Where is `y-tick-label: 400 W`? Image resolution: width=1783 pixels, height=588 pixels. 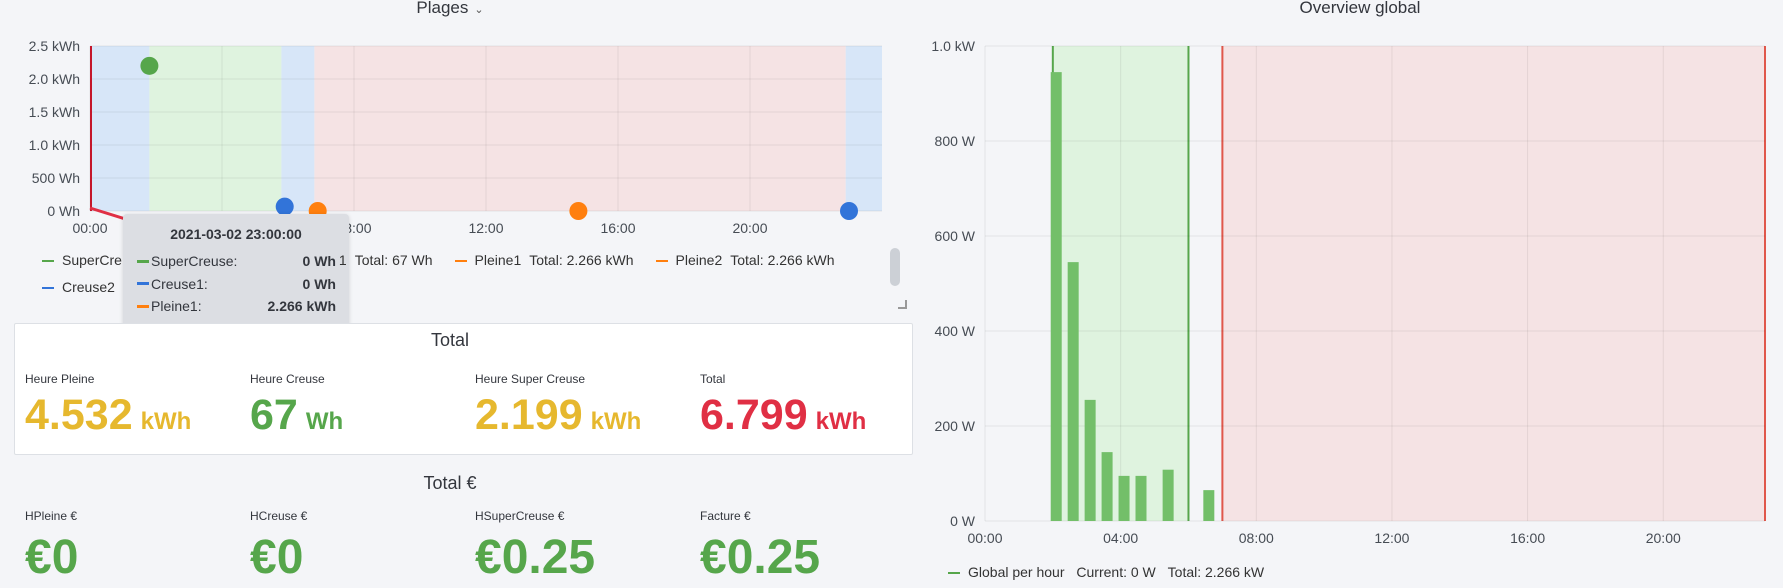
y-tick-label: 400 W is located at coordinates (955, 331).